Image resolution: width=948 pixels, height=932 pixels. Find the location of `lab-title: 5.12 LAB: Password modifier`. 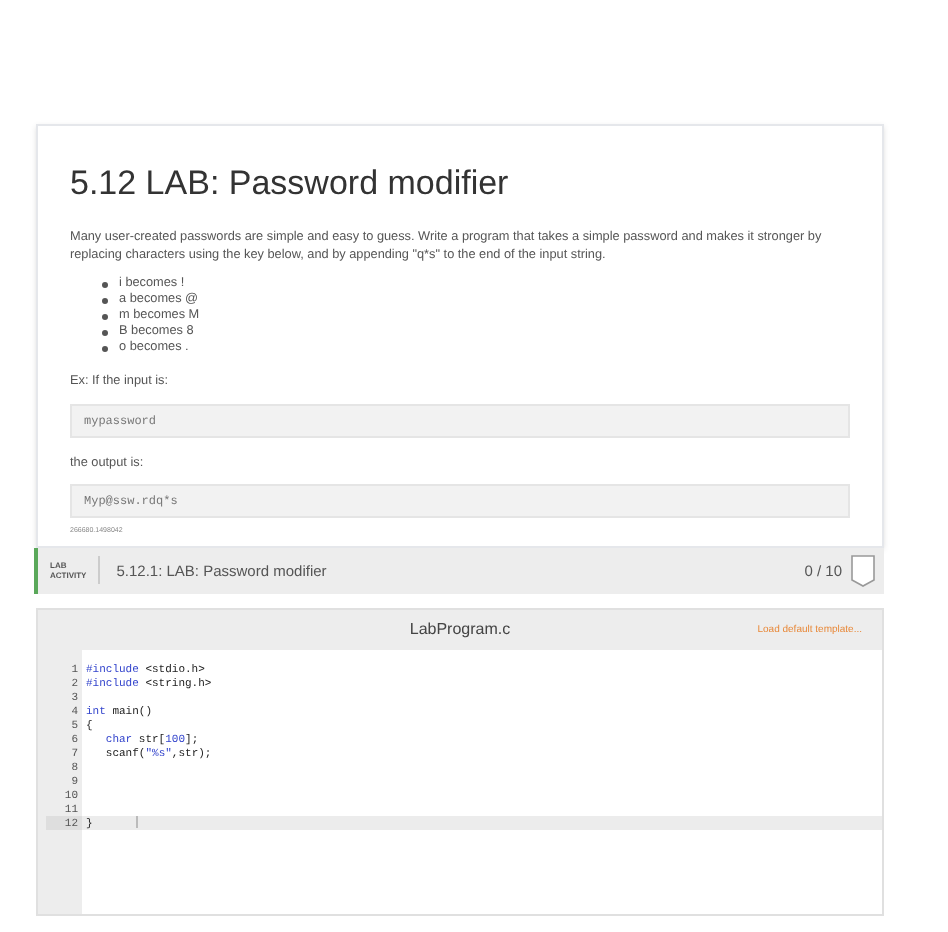

lab-title: 5.12 LAB: Password modifier is located at coordinates (290, 183).